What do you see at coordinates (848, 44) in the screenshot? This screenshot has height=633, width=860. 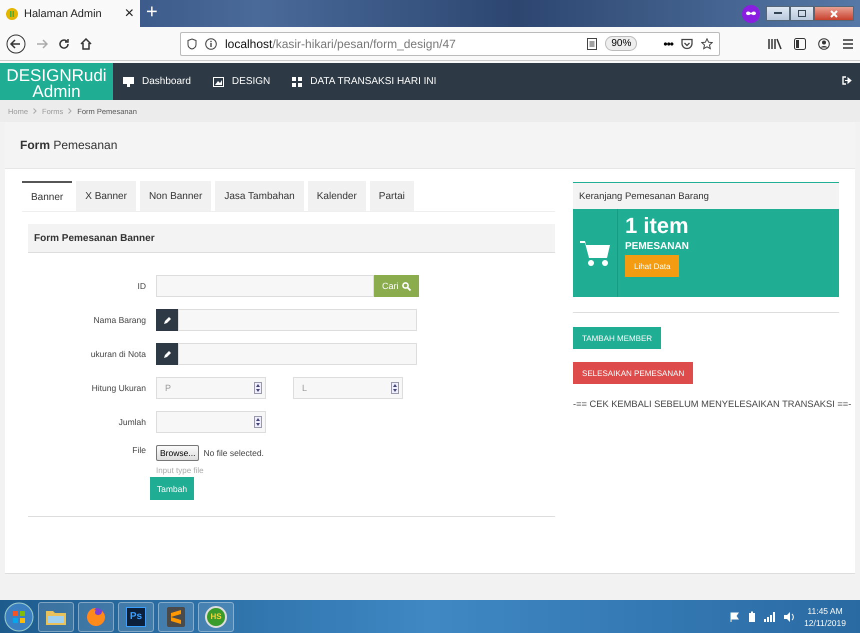 I see `menu-icon` at bounding box center [848, 44].